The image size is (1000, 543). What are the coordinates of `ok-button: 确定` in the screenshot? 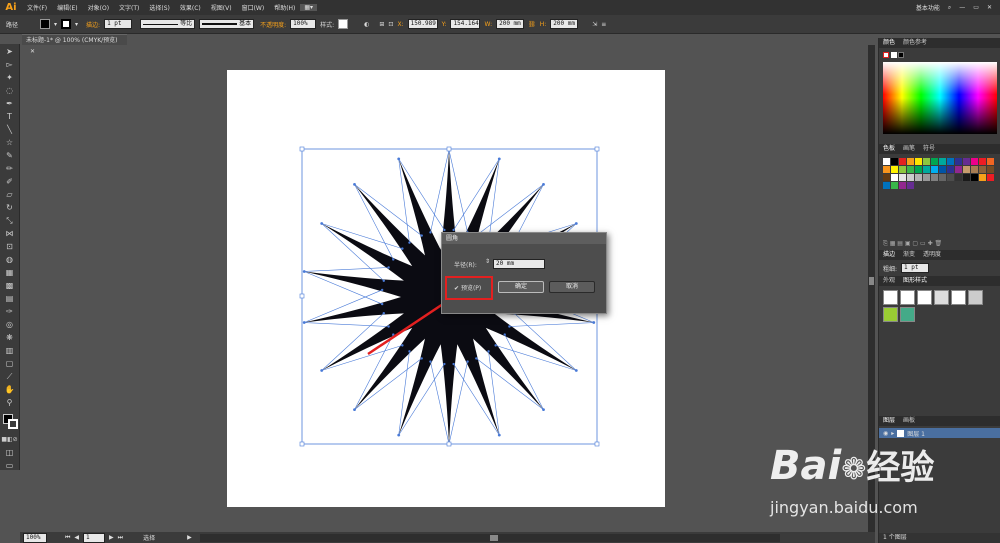 It's located at (521, 287).